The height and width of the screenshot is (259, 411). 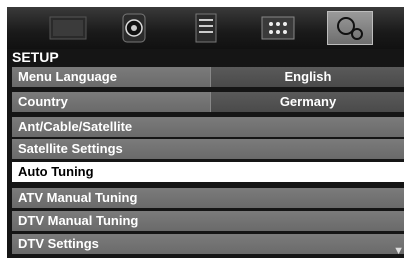 I want to click on media-icon, so click(x=206, y=28).